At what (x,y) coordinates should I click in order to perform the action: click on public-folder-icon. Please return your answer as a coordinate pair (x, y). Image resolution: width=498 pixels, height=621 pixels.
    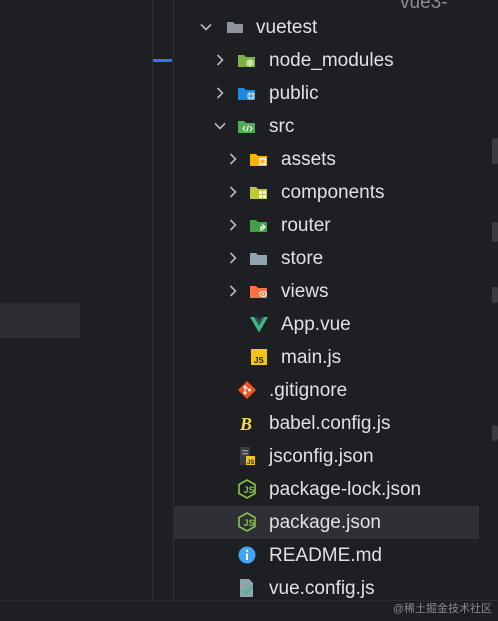
    Looking at the image, I should click on (247, 93).